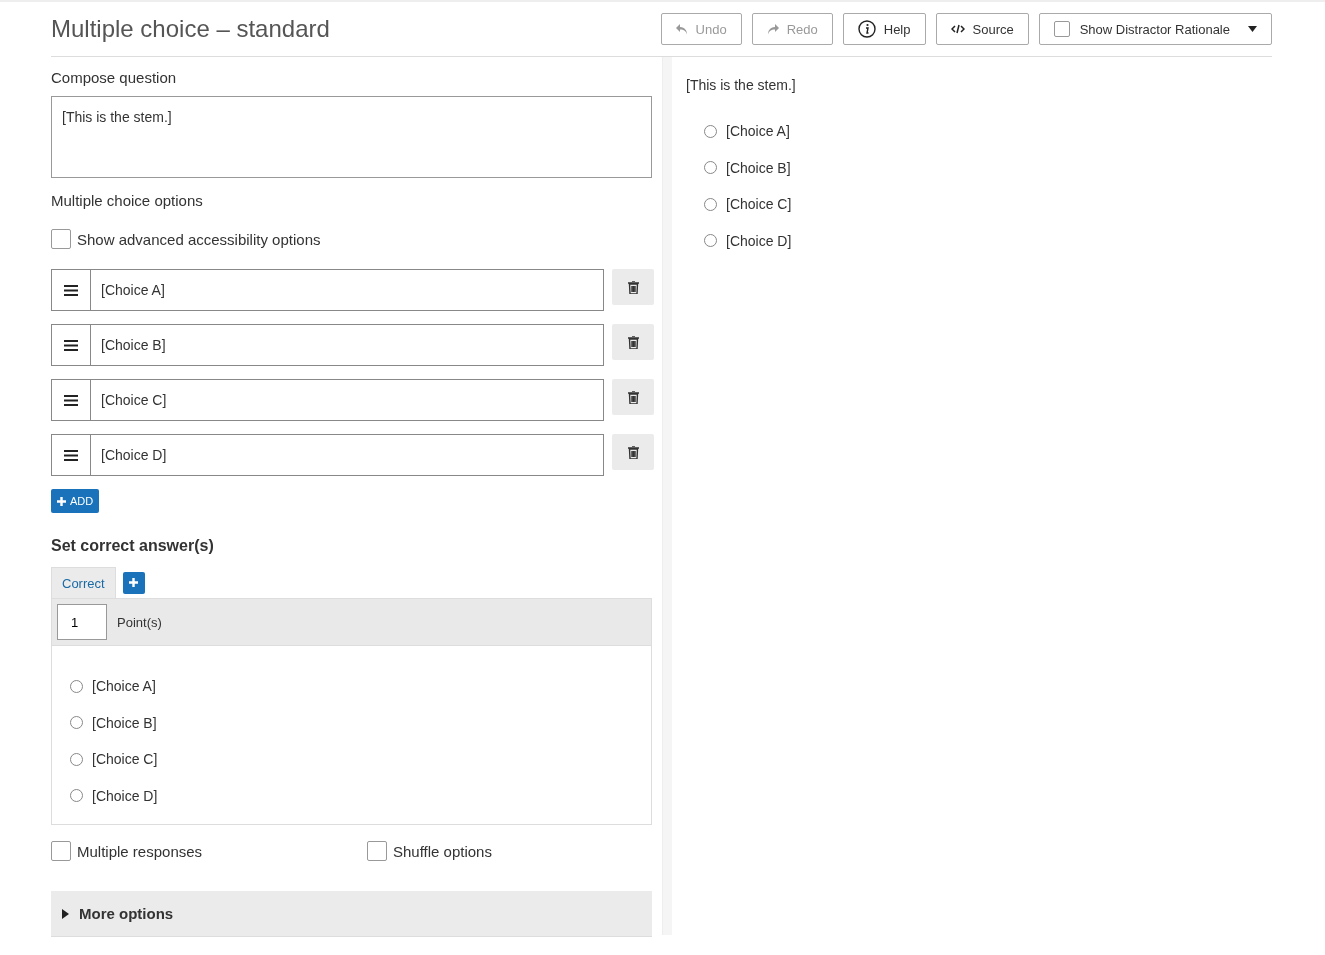 The image size is (1325, 955). Describe the element at coordinates (133, 455) in the screenshot. I see `choice-text: [Choice D]` at that location.